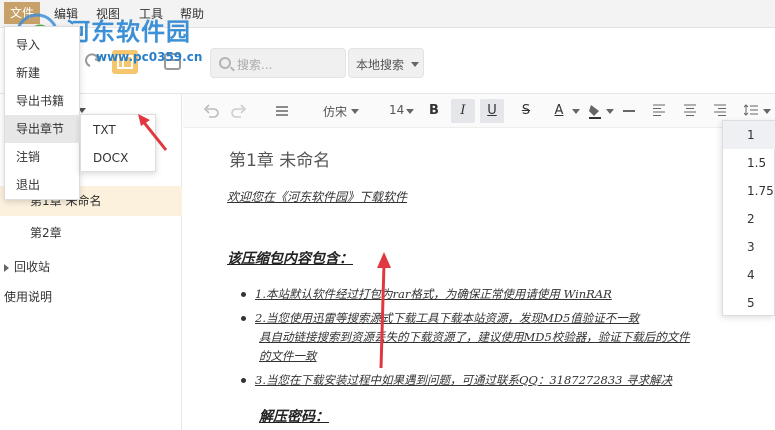  Describe the element at coordinates (751, 110) in the screenshot. I see `line-spacing-icon` at that location.